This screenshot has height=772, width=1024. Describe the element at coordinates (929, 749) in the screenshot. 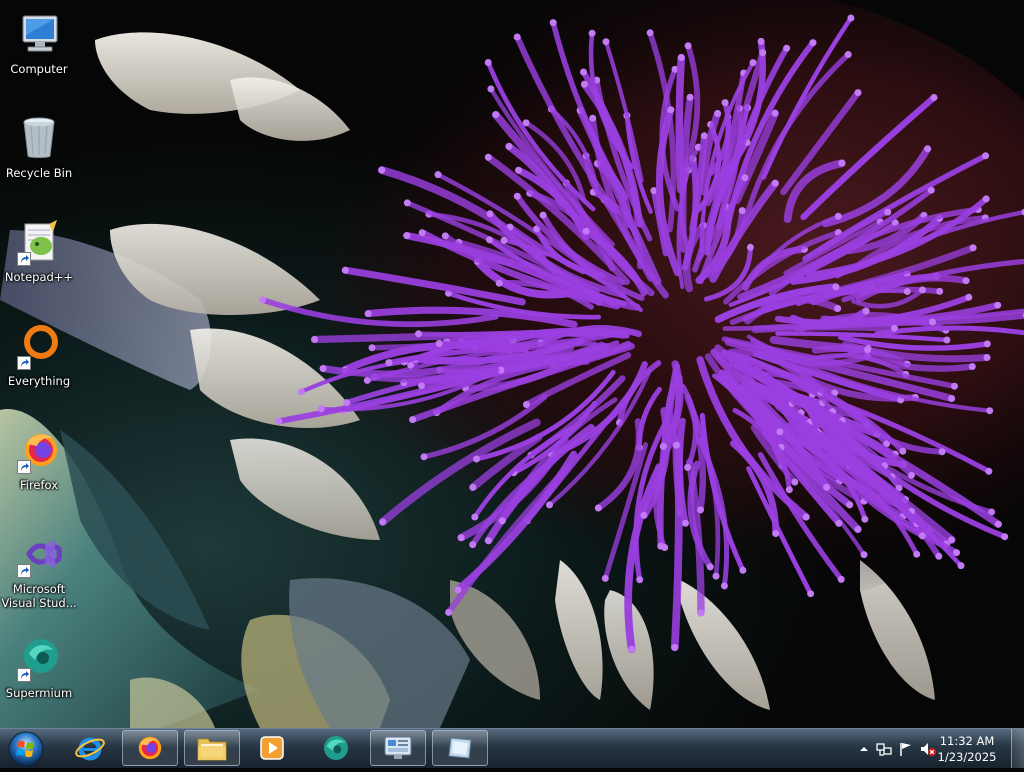

I see `notification-area: 11:32 AM 1/23/2025` at that location.